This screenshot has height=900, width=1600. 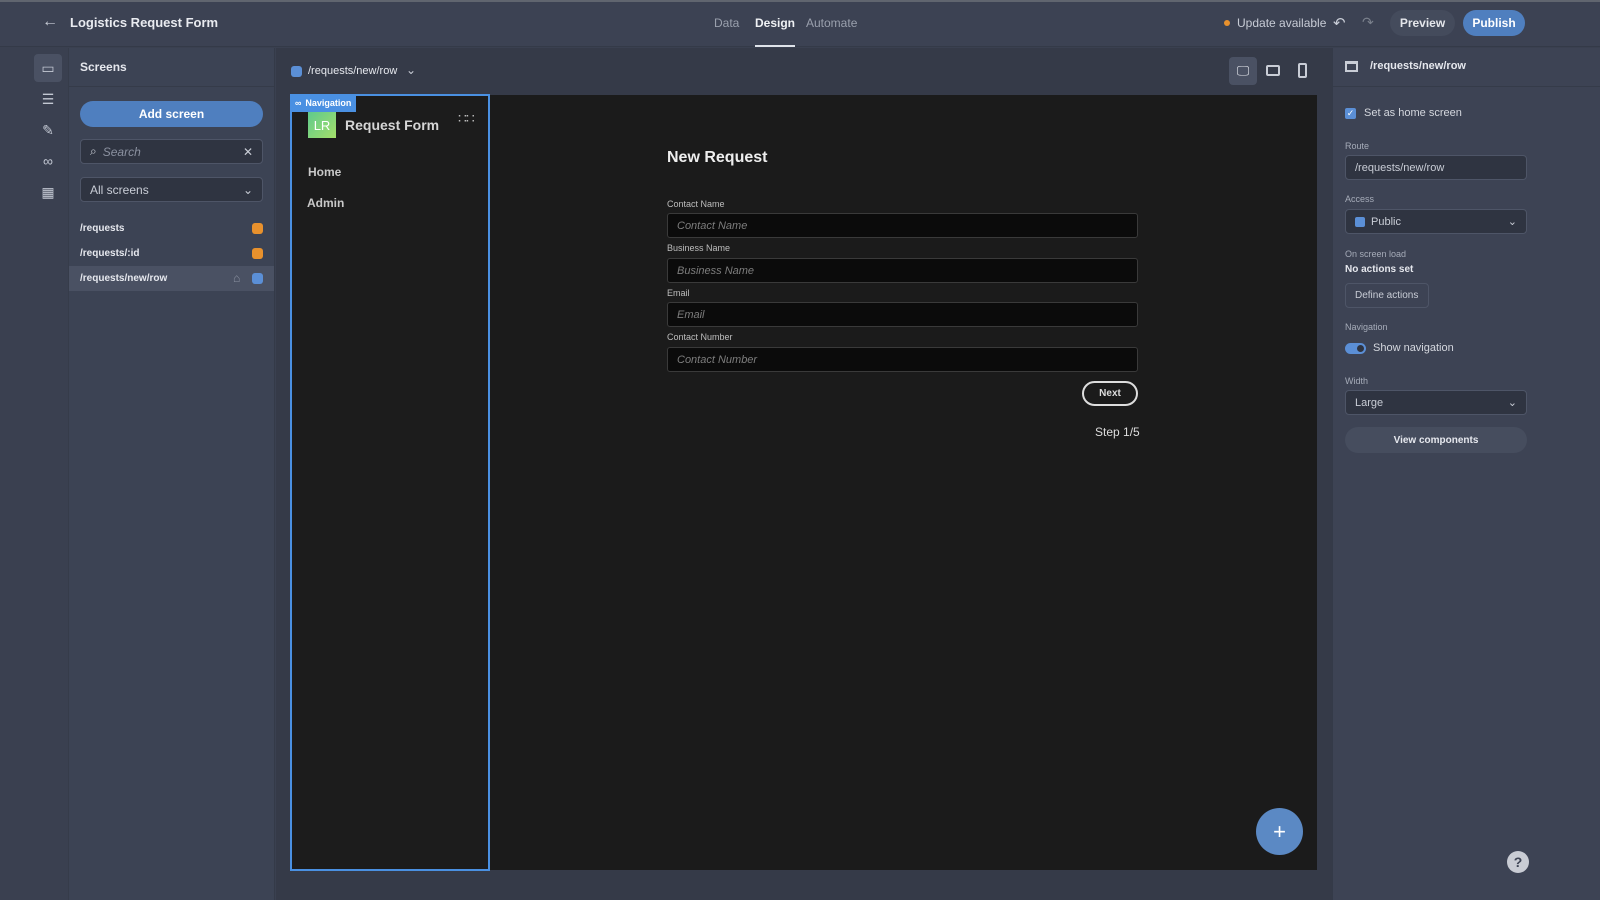 What do you see at coordinates (1351, 66) in the screenshot?
I see `screen-icon` at bounding box center [1351, 66].